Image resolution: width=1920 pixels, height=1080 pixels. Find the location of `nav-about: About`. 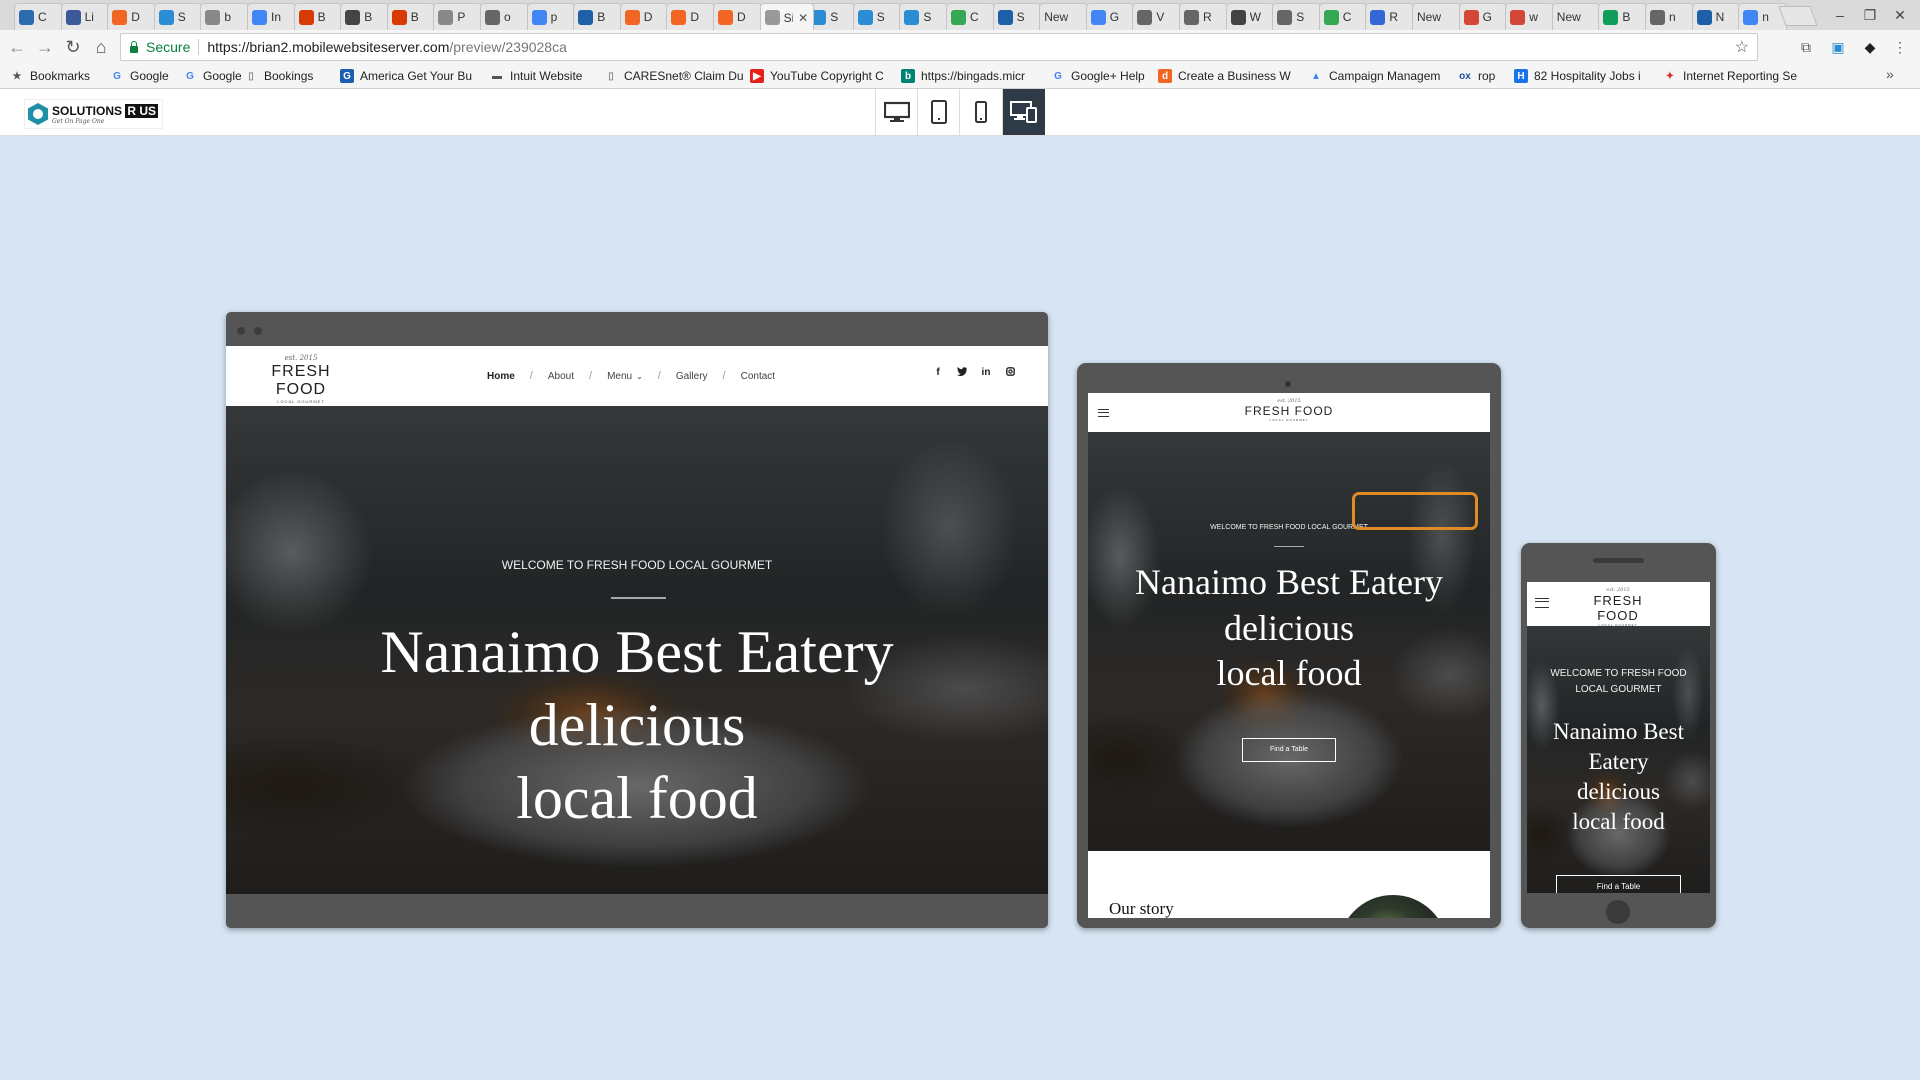

nav-about: About is located at coordinates (561, 376).